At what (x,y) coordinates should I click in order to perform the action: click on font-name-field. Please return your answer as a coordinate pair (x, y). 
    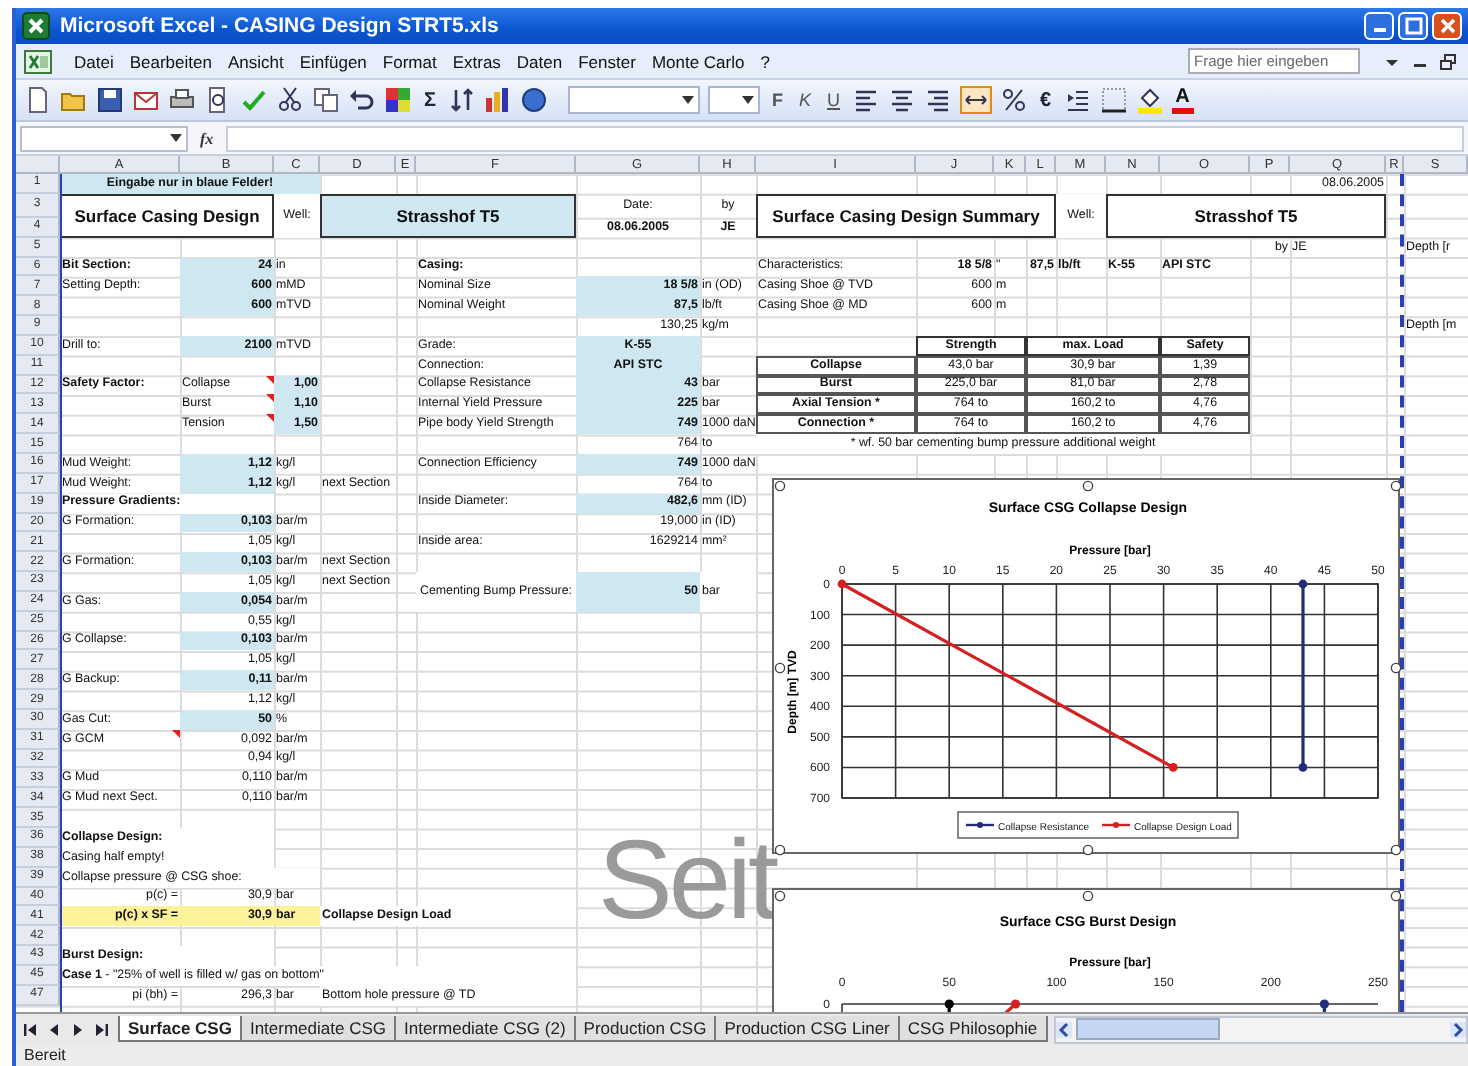
    Looking at the image, I should click on (634, 100).